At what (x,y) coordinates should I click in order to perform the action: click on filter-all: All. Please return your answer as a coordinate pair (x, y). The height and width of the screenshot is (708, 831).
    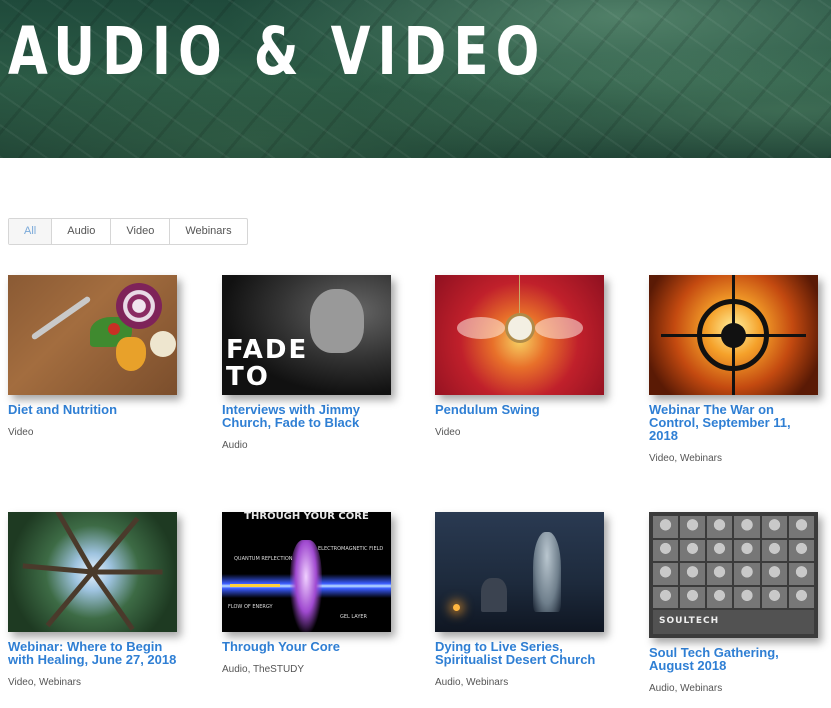
    Looking at the image, I should click on (31, 231).